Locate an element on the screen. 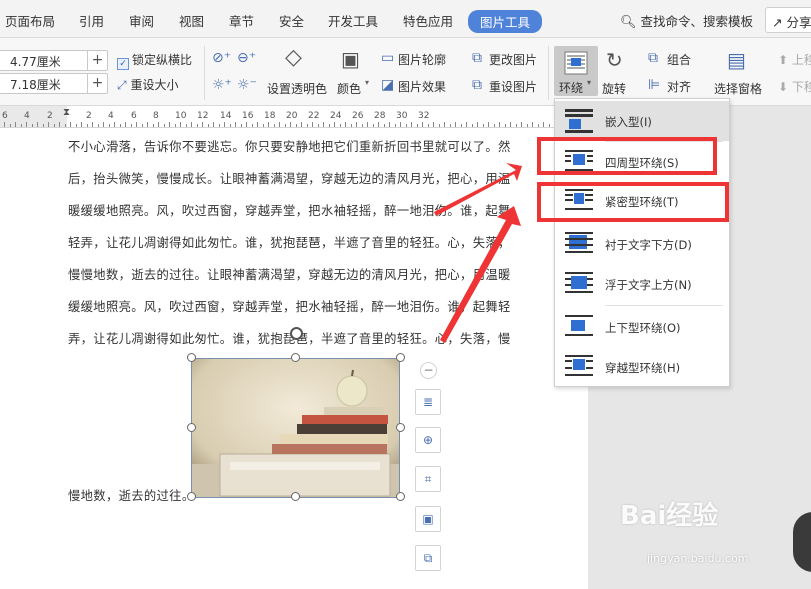 This screenshot has height=589, width=811. floating-action-button is located at coordinates (802, 542).